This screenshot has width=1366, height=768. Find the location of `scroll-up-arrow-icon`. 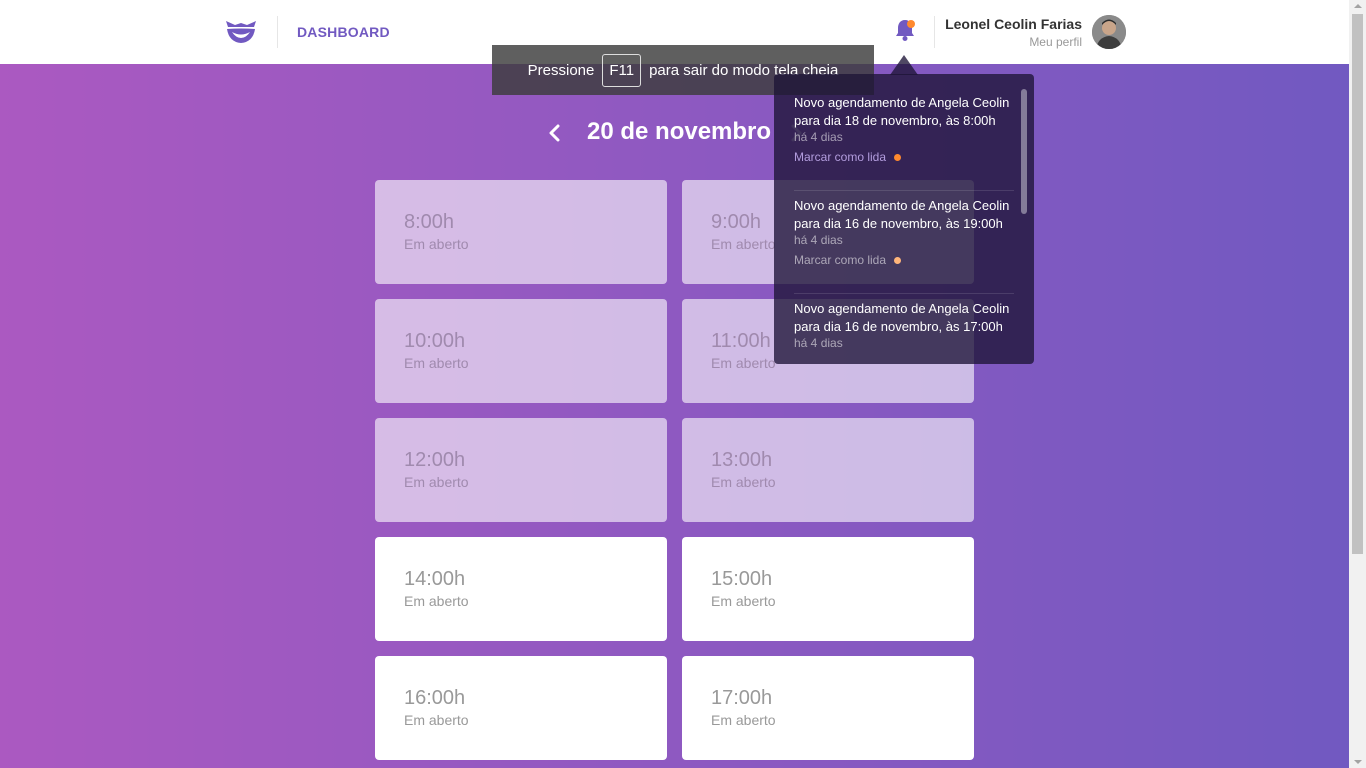

scroll-up-arrow-icon is located at coordinates (1358, 6).